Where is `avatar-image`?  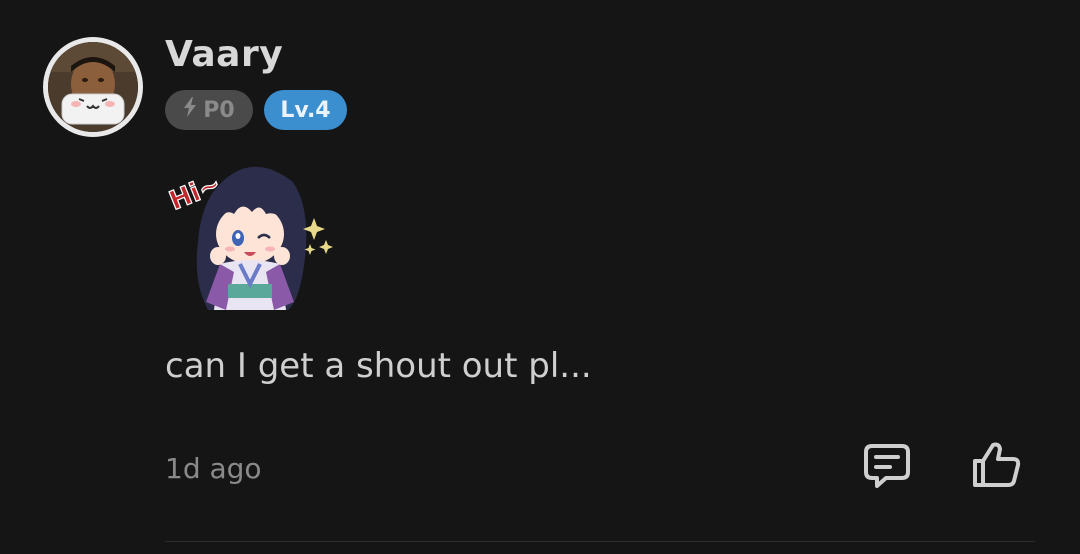 avatar-image is located at coordinates (93, 87).